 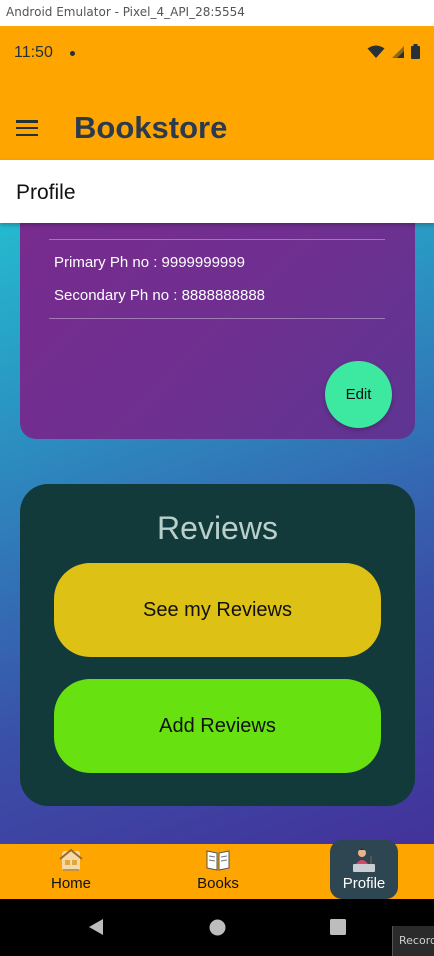 I want to click on nav-label-profile: Profile, so click(x=364, y=883).